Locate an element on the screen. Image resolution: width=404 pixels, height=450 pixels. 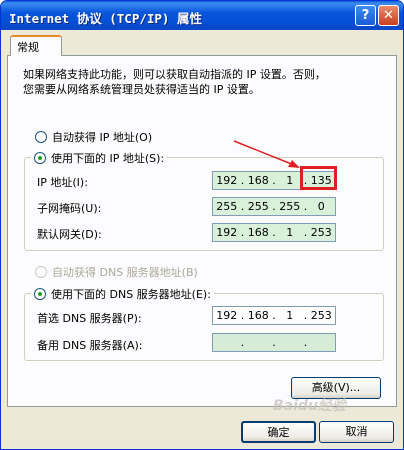
description-line-1: 如果网络支持此功能，则可以获取自动指派的 IP 设置。否则， is located at coordinates (174, 74).